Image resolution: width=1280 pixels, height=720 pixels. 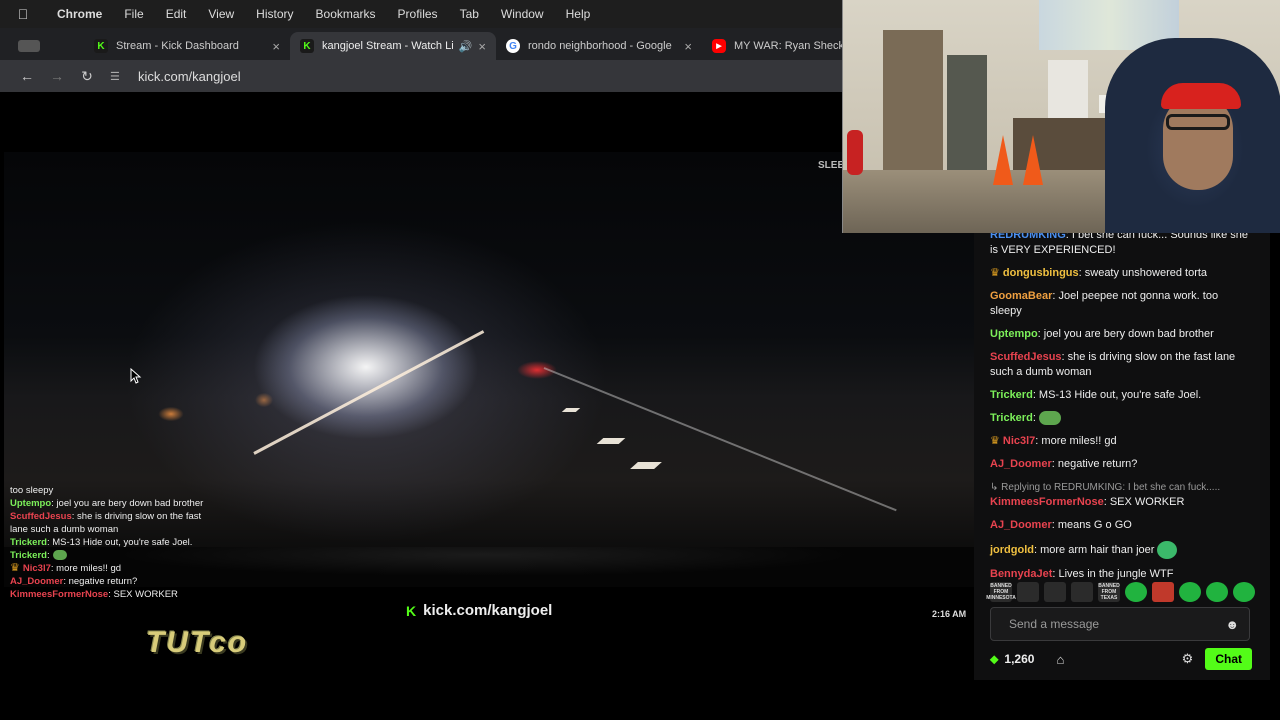 What do you see at coordinates (1054, 624) in the screenshot?
I see `send-message-placeholder: Send a message` at bounding box center [1054, 624].